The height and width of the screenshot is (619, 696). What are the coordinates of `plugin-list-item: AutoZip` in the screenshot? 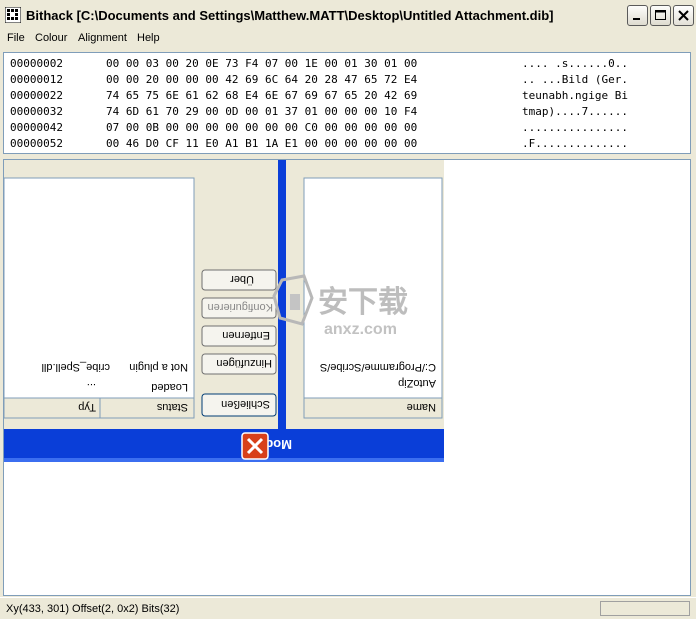 It's located at (417, 383).